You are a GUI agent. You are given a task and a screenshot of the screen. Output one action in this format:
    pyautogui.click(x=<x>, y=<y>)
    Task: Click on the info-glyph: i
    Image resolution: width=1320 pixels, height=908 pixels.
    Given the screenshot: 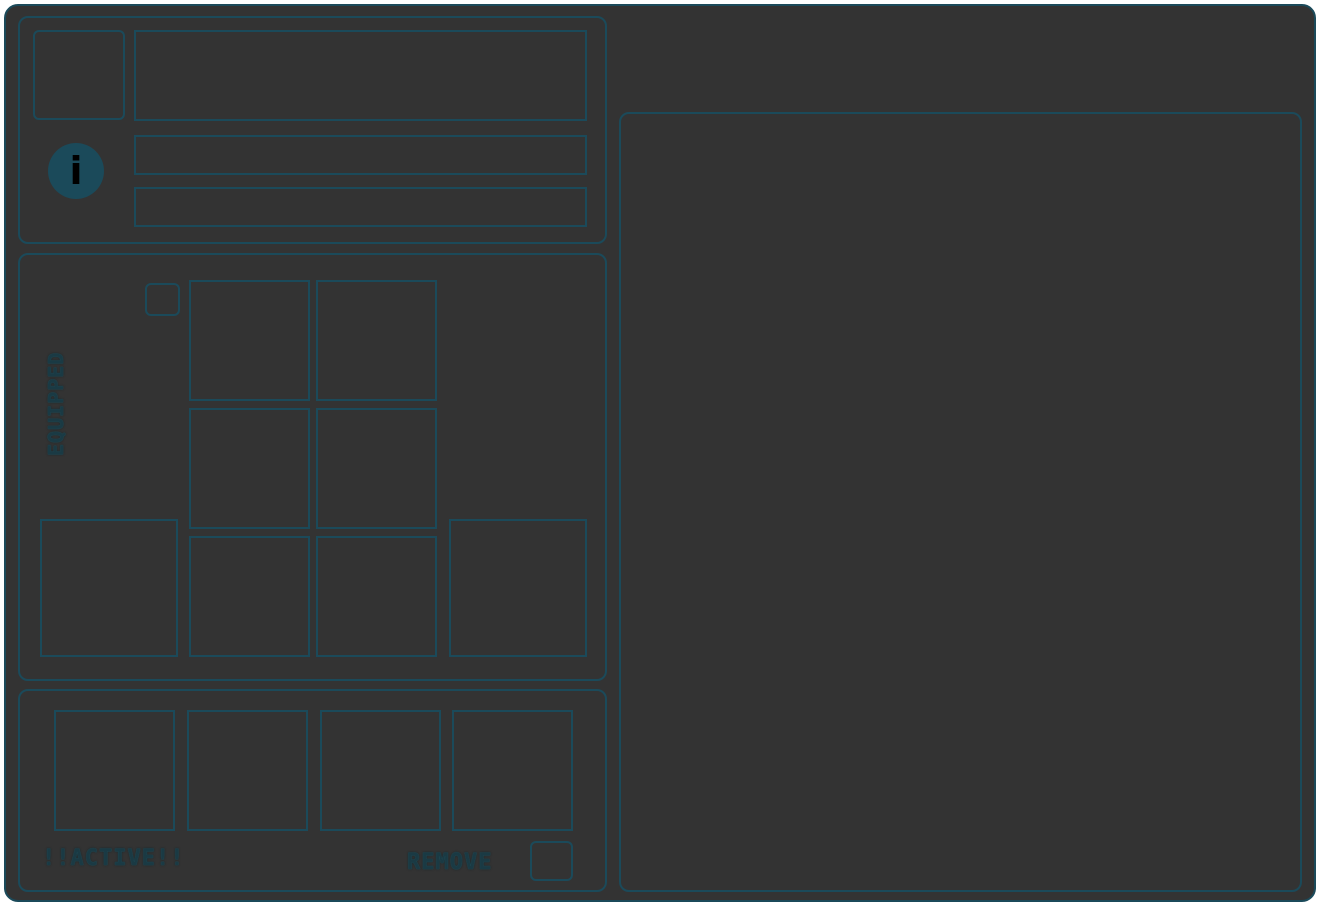 What is the action you would take?
    pyautogui.click(x=76, y=171)
    